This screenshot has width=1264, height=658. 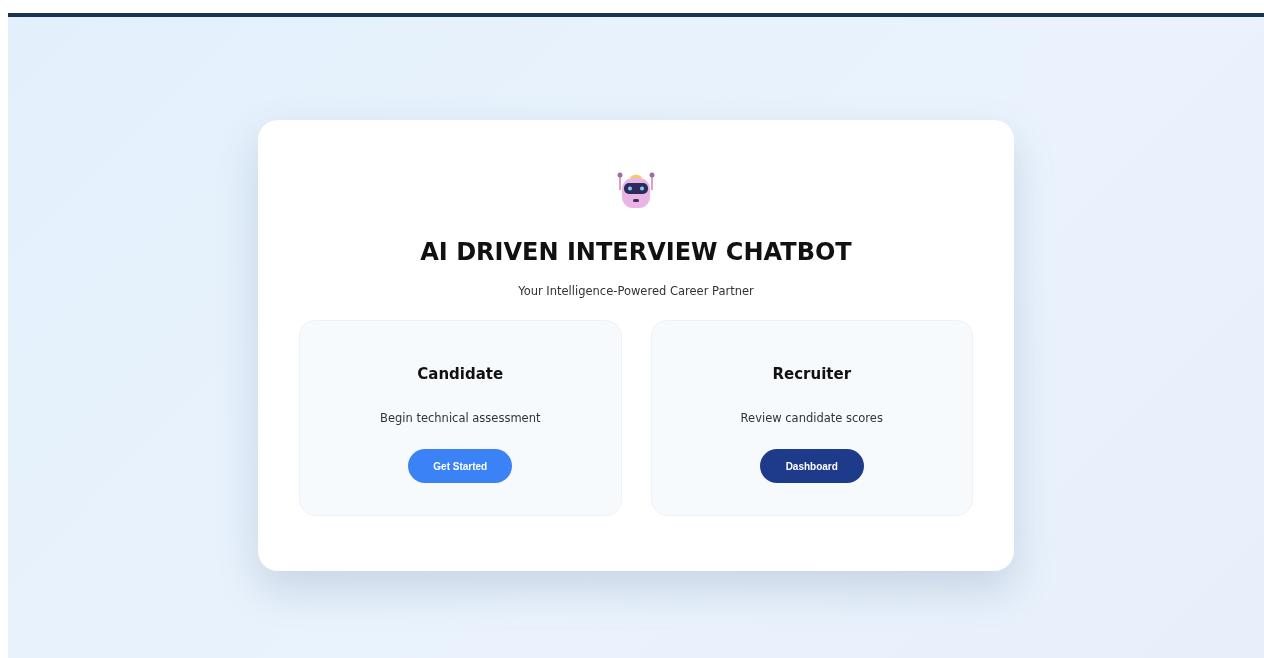 What do you see at coordinates (636, 252) in the screenshot?
I see `app-title: AI DRIVEN INTERVIEW CHATBOT` at bounding box center [636, 252].